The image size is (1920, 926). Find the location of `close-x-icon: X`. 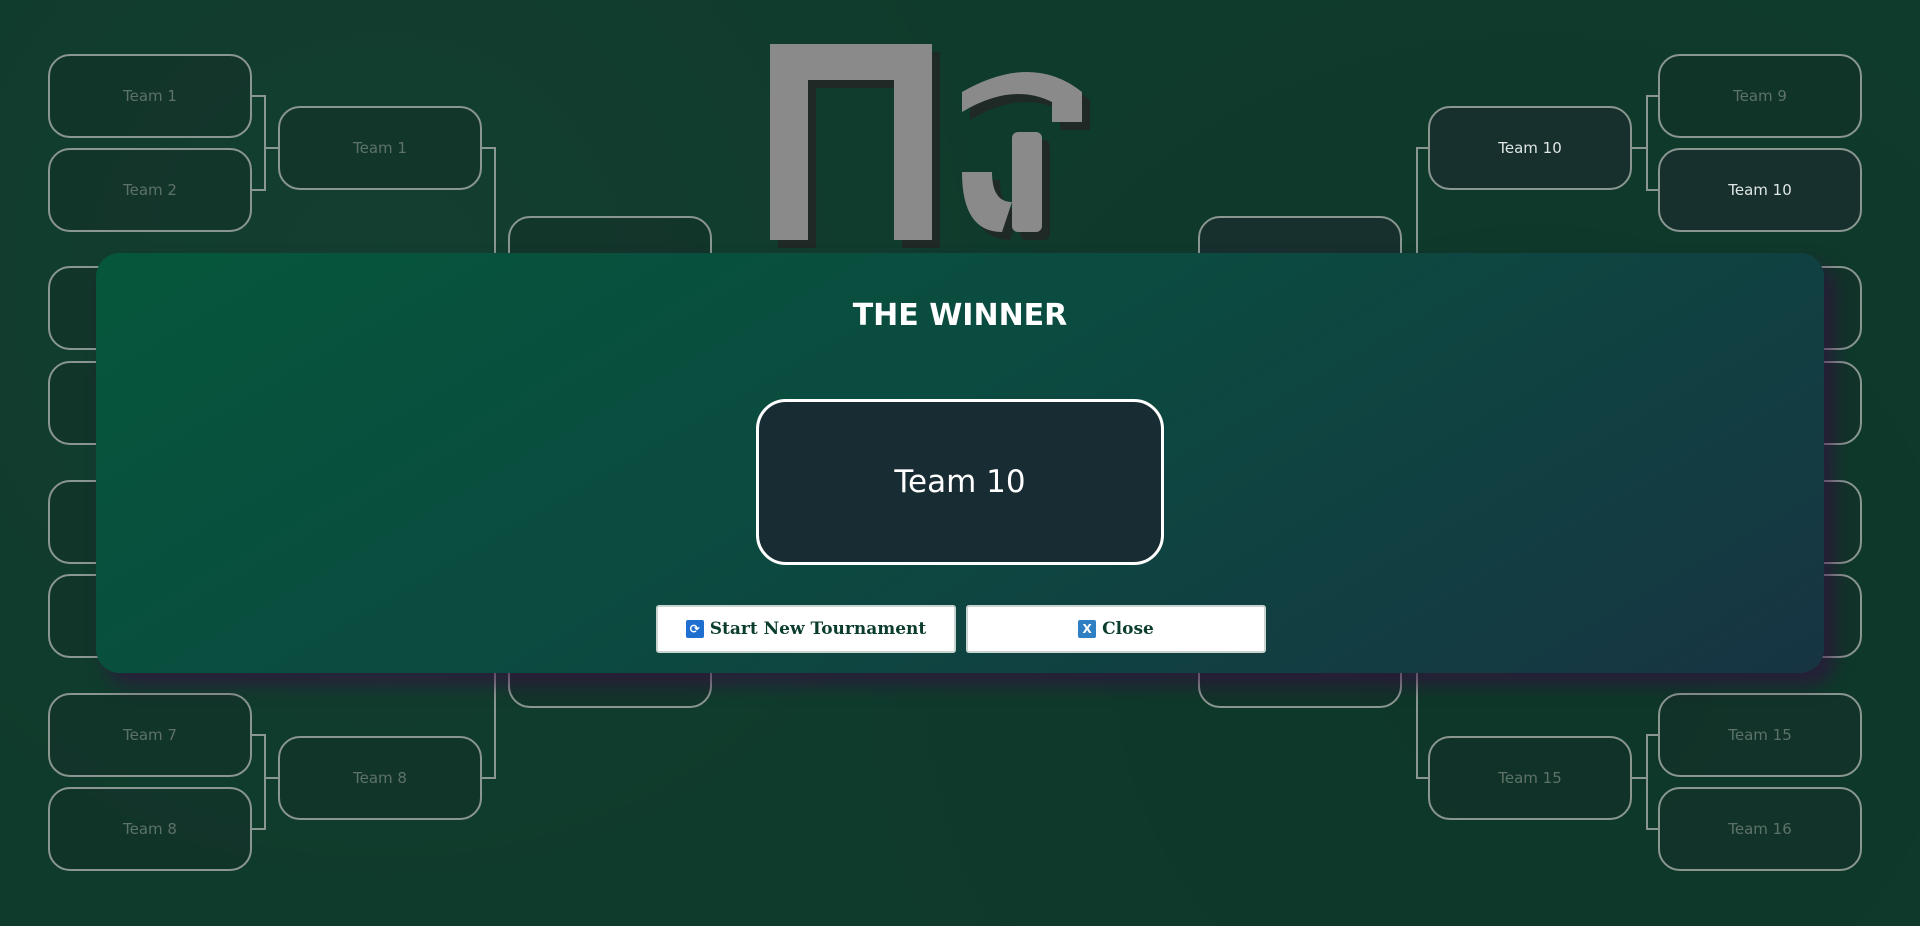

close-x-icon: X is located at coordinates (1087, 629).